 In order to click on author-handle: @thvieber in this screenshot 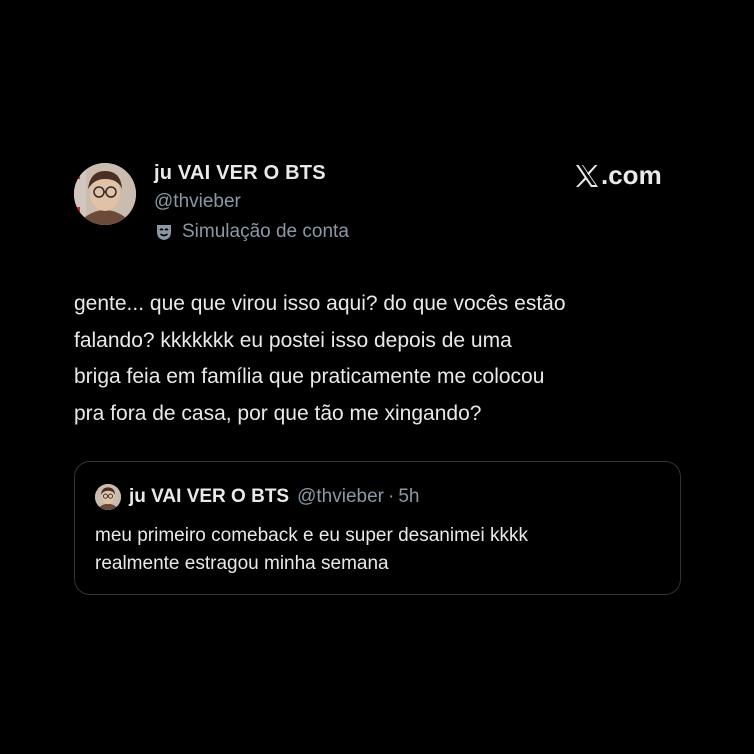, I will do `click(197, 202)`.